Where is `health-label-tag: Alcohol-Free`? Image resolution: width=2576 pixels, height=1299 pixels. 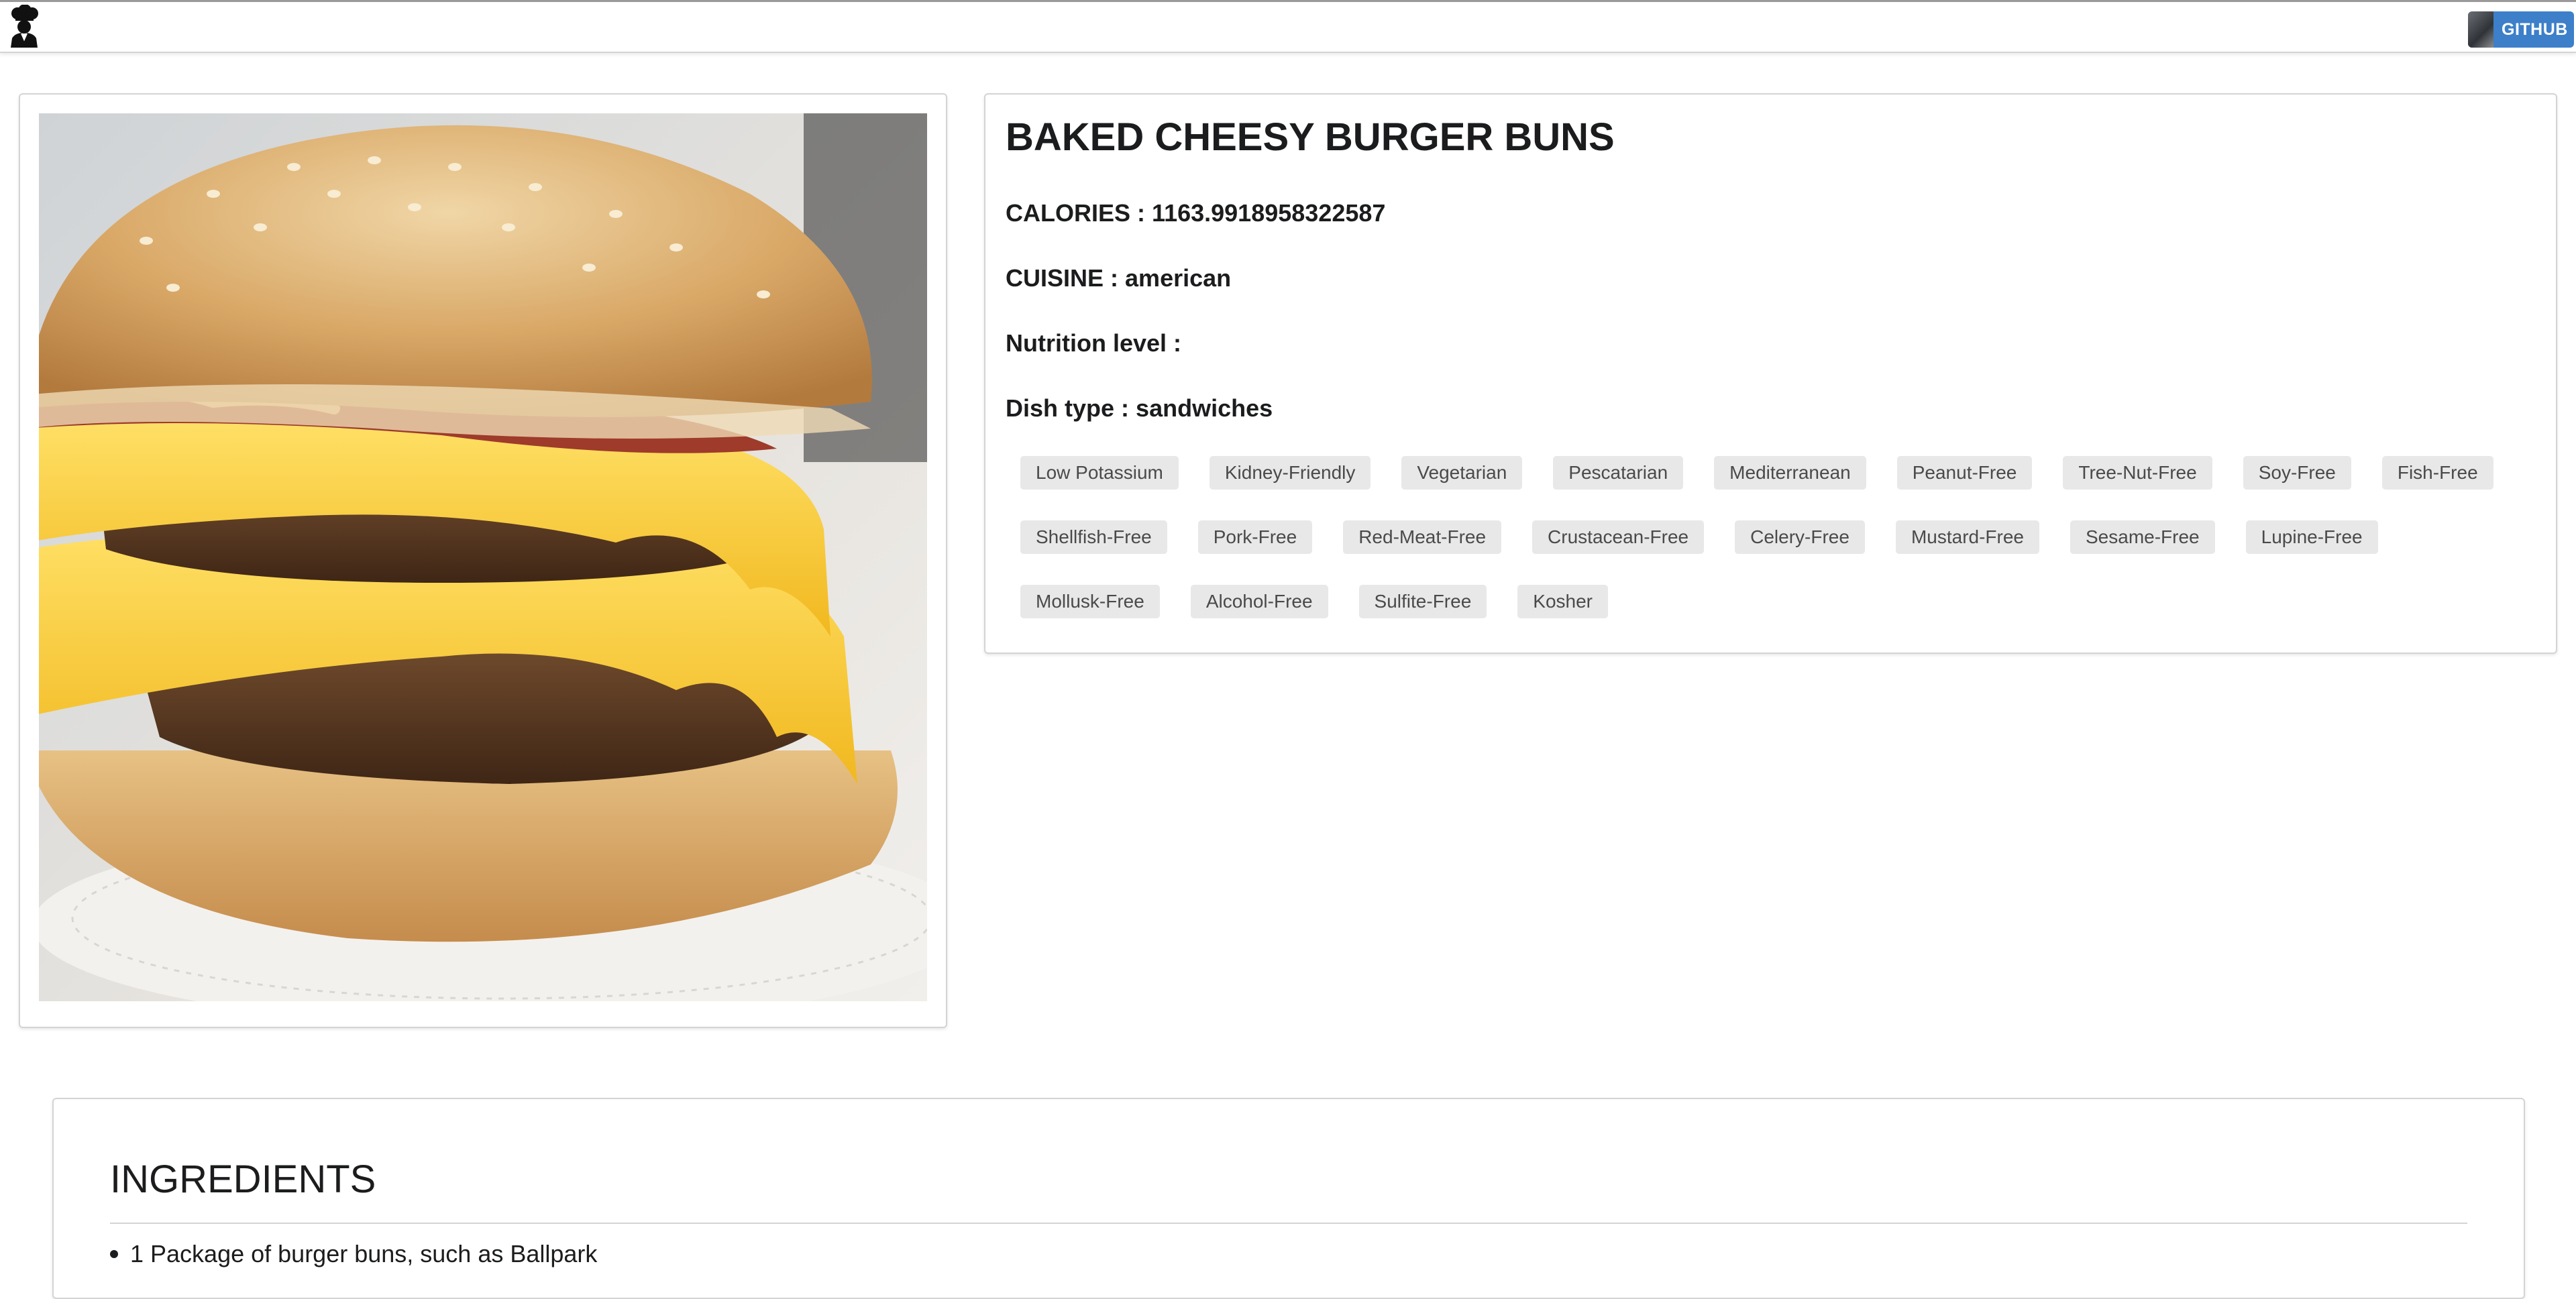
health-label-tag: Alcohol-Free is located at coordinates (1259, 602).